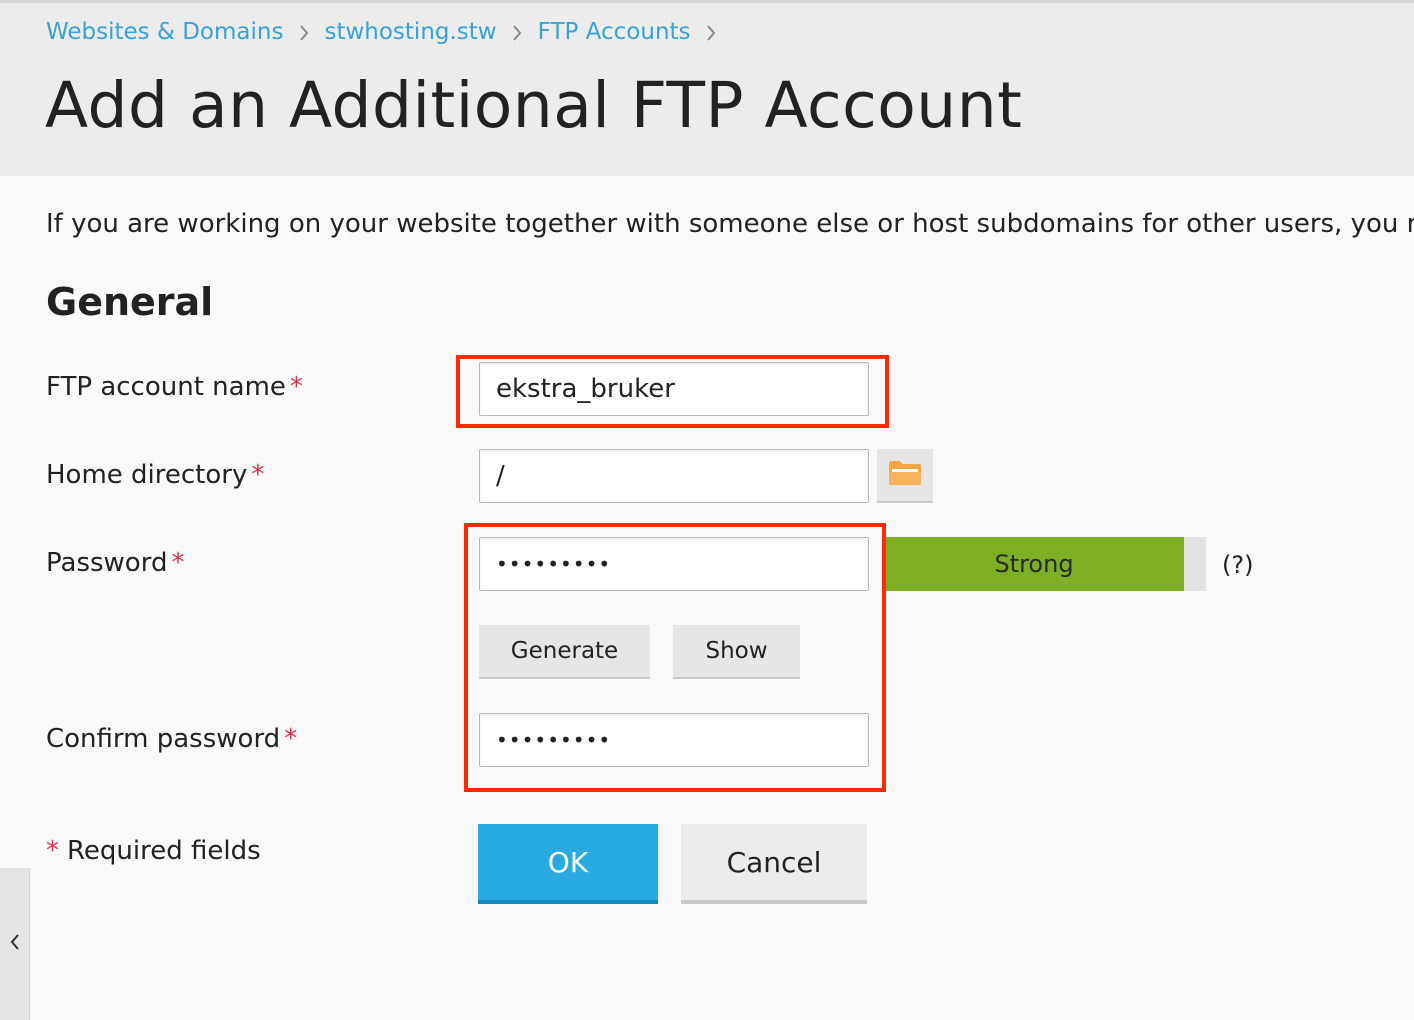 The image size is (1414, 1020). What do you see at coordinates (1237, 565) in the screenshot?
I see `password-help-link: (?)` at bounding box center [1237, 565].